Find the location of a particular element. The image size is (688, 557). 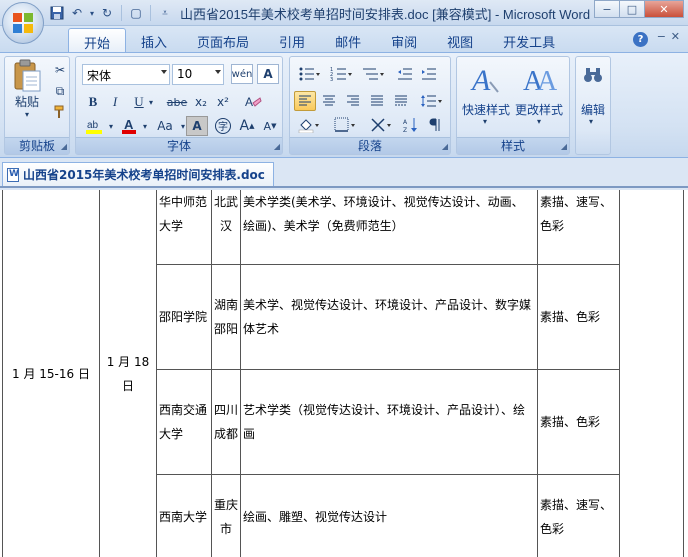

shrink-font-button: A ▼ is located at coordinates (270, 126).